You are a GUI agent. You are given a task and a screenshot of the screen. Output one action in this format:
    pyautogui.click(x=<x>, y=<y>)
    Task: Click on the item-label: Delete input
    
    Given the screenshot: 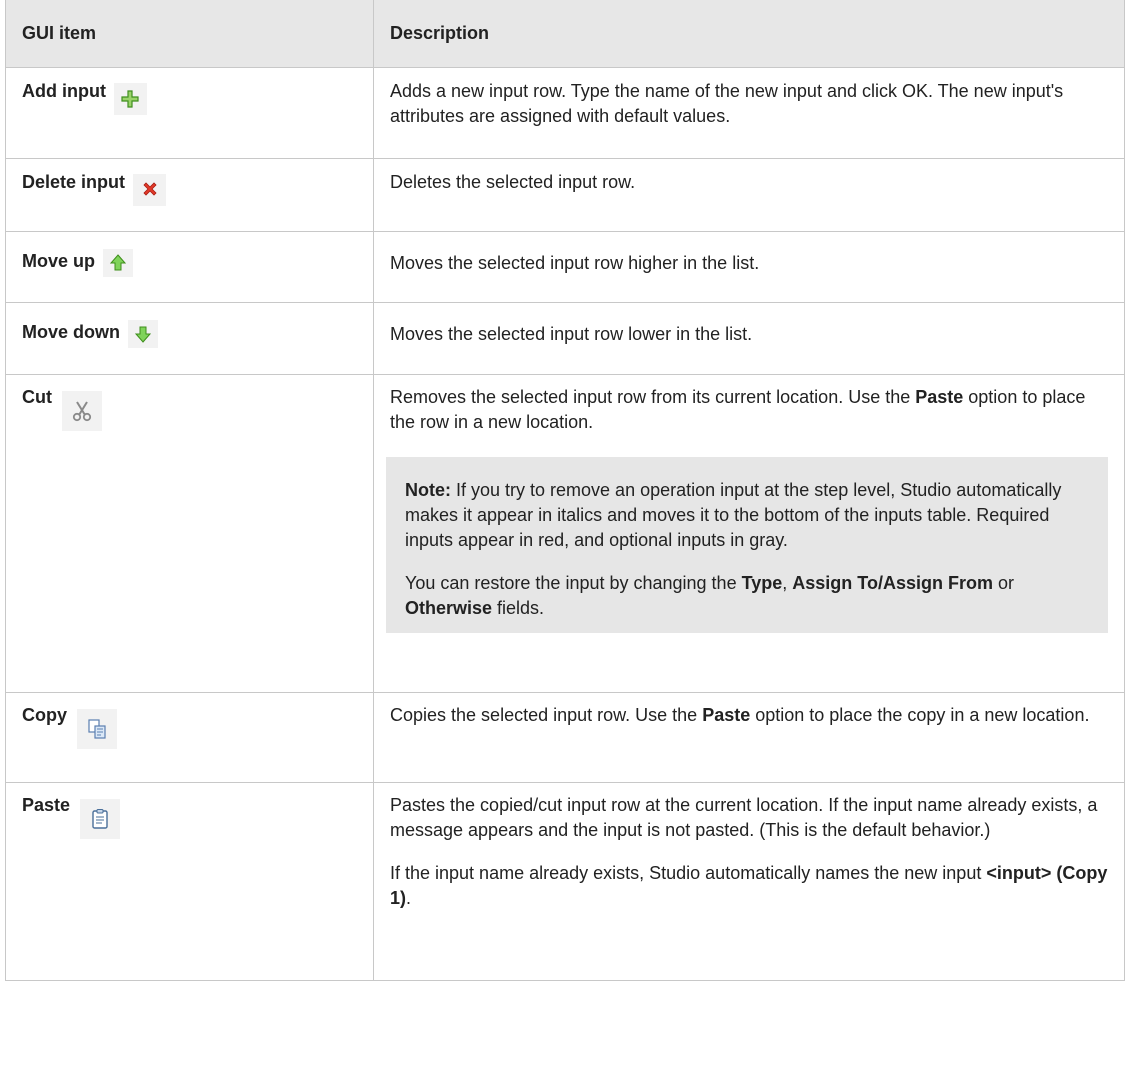 What is the action you would take?
    pyautogui.click(x=74, y=182)
    